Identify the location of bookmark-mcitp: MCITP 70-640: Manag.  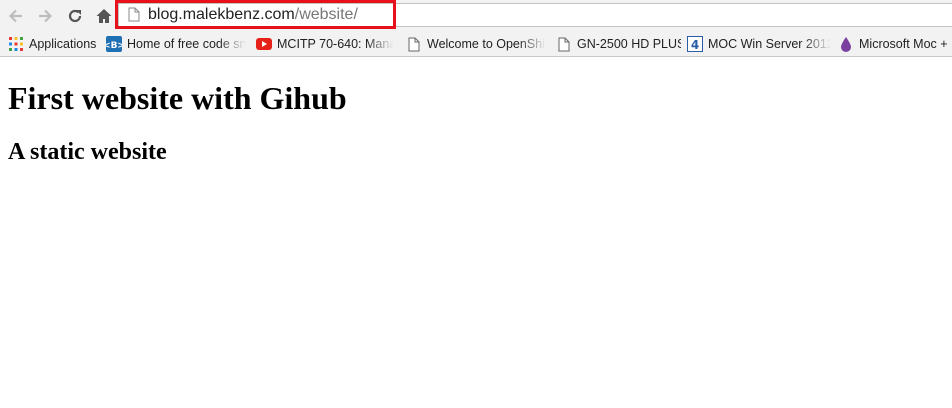
(325, 44).